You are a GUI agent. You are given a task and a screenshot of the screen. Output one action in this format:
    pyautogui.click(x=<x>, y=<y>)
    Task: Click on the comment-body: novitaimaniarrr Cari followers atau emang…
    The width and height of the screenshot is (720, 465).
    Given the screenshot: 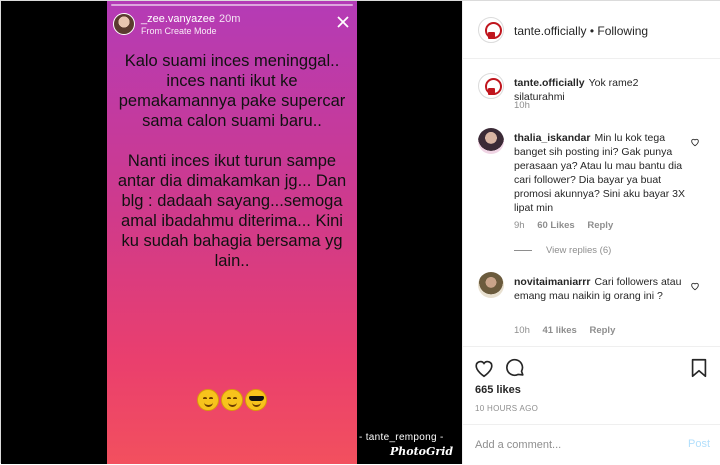 What is the action you would take?
    pyautogui.click(x=602, y=289)
    